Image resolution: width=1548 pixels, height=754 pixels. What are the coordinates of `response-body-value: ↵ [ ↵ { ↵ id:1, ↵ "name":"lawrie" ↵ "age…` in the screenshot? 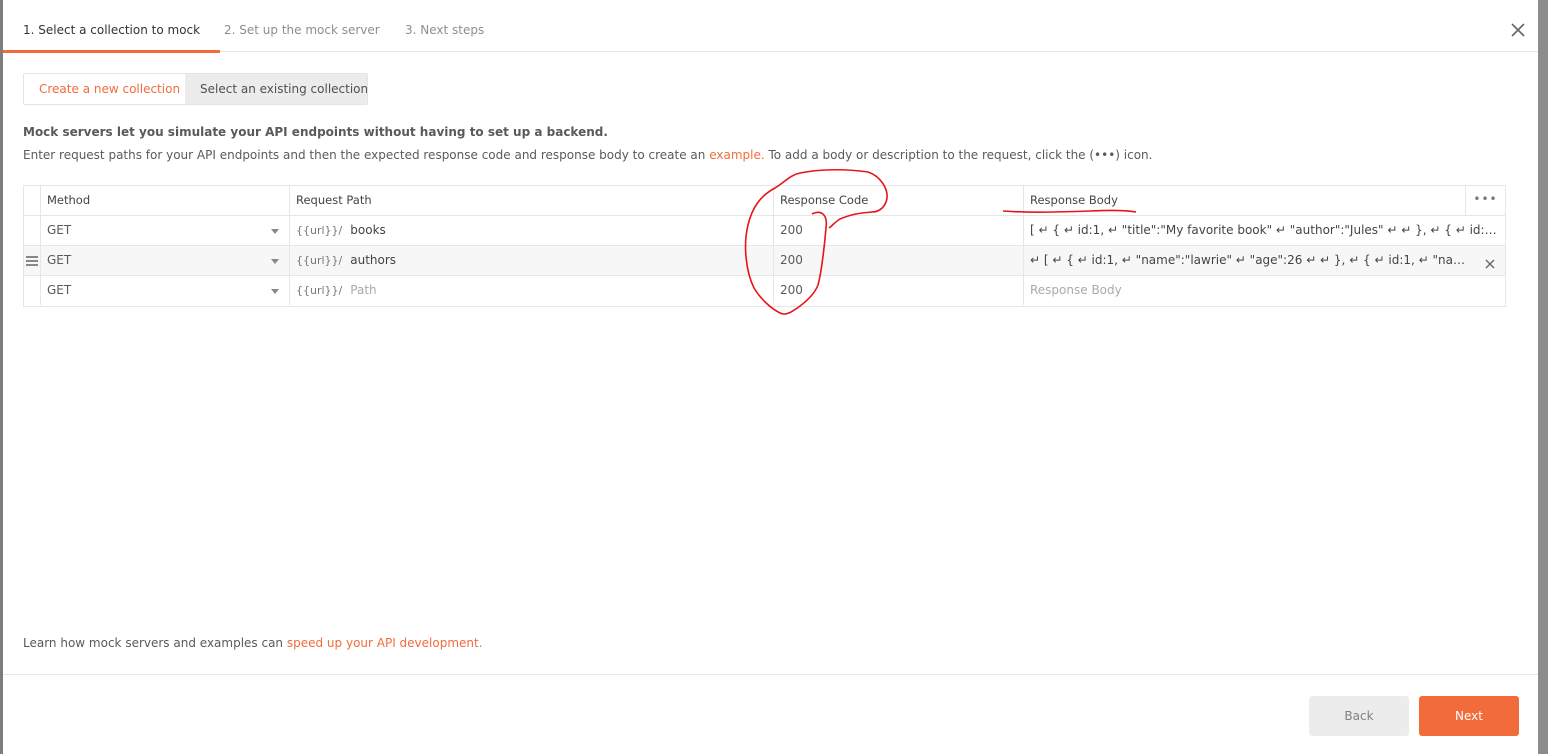 It's located at (1264, 260).